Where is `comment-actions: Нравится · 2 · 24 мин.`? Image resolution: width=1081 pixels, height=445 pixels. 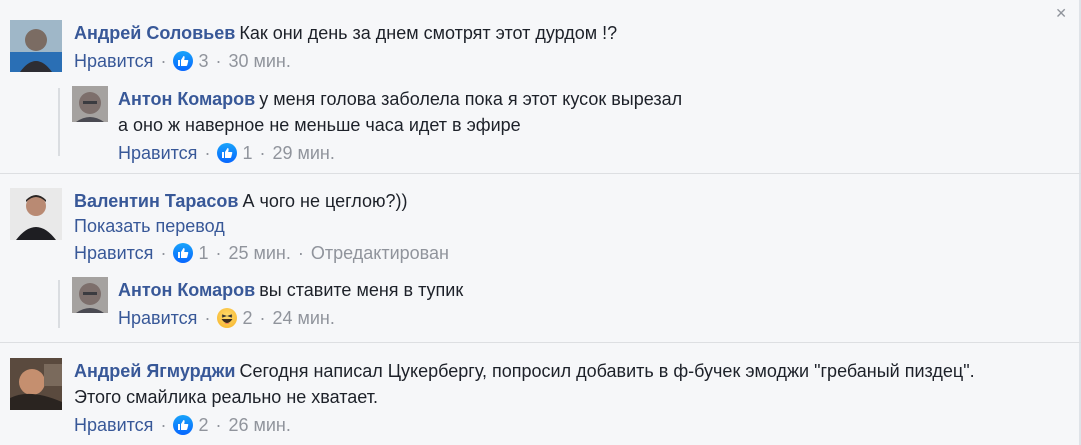
comment-actions: Нравится · 2 · 24 мин. is located at coordinates (599, 318).